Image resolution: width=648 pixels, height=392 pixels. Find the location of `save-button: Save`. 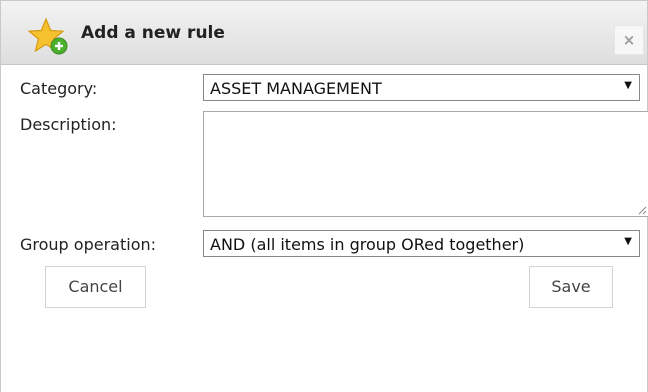

save-button: Save is located at coordinates (571, 287).